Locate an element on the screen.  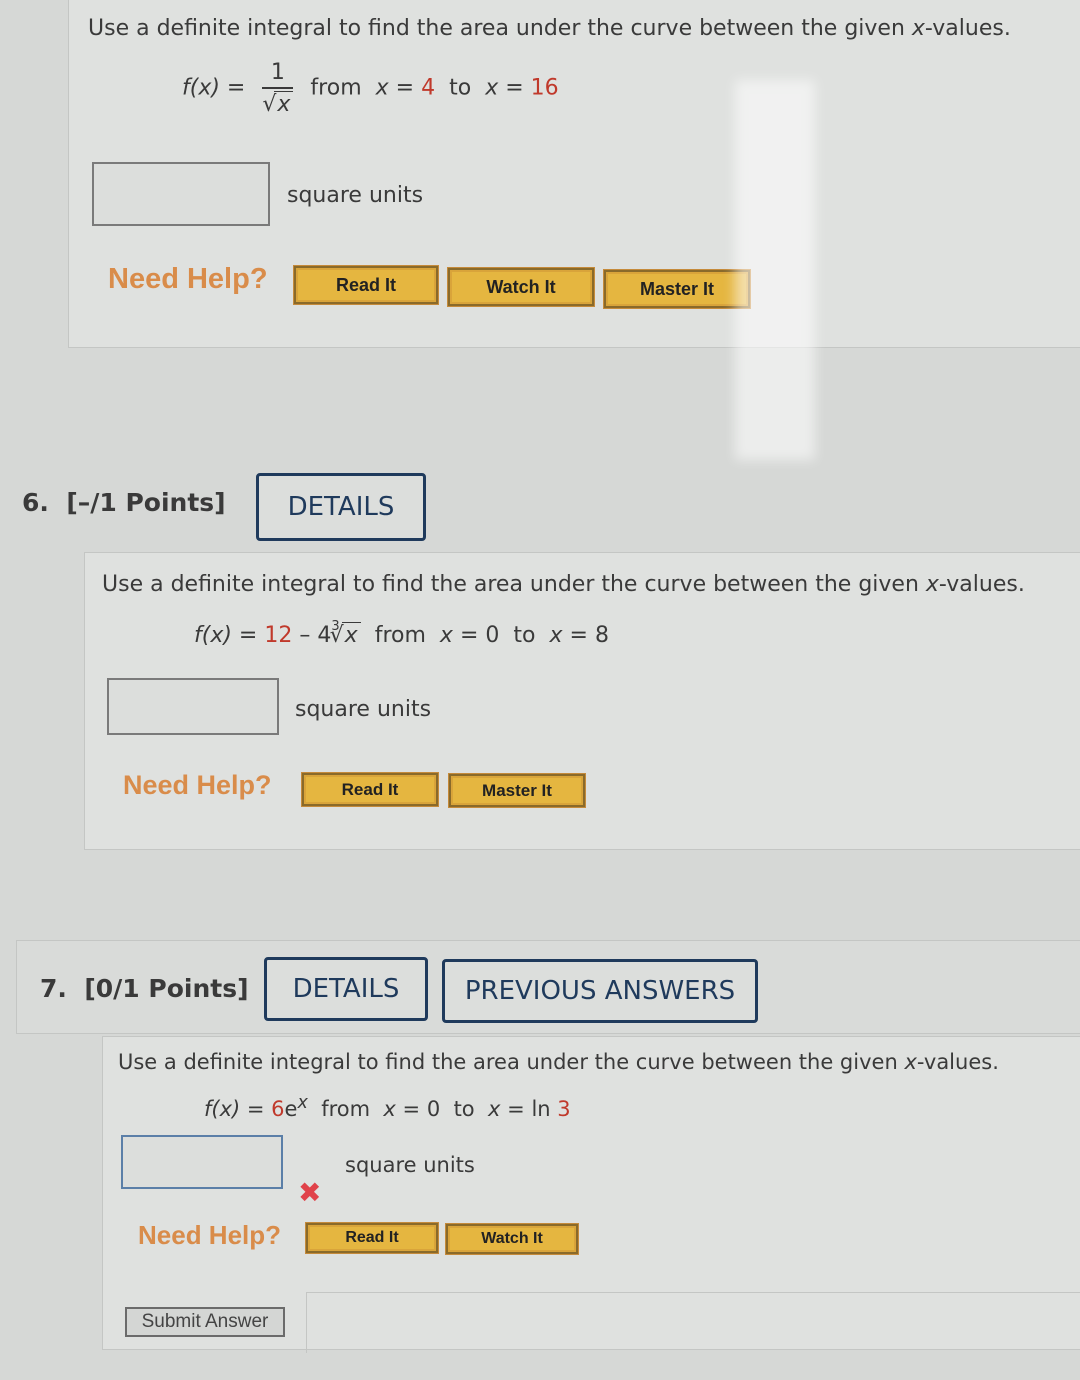
upper-bound: 3 is located at coordinates (564, 1109).